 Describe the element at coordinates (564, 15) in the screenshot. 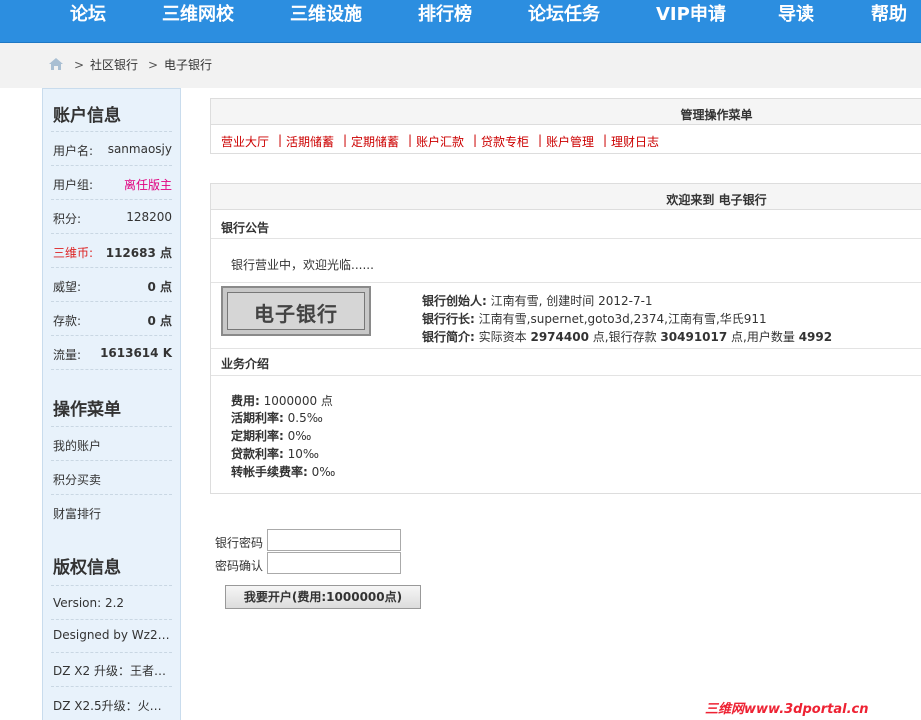

I see `nav-tasks: 论坛任务` at that location.